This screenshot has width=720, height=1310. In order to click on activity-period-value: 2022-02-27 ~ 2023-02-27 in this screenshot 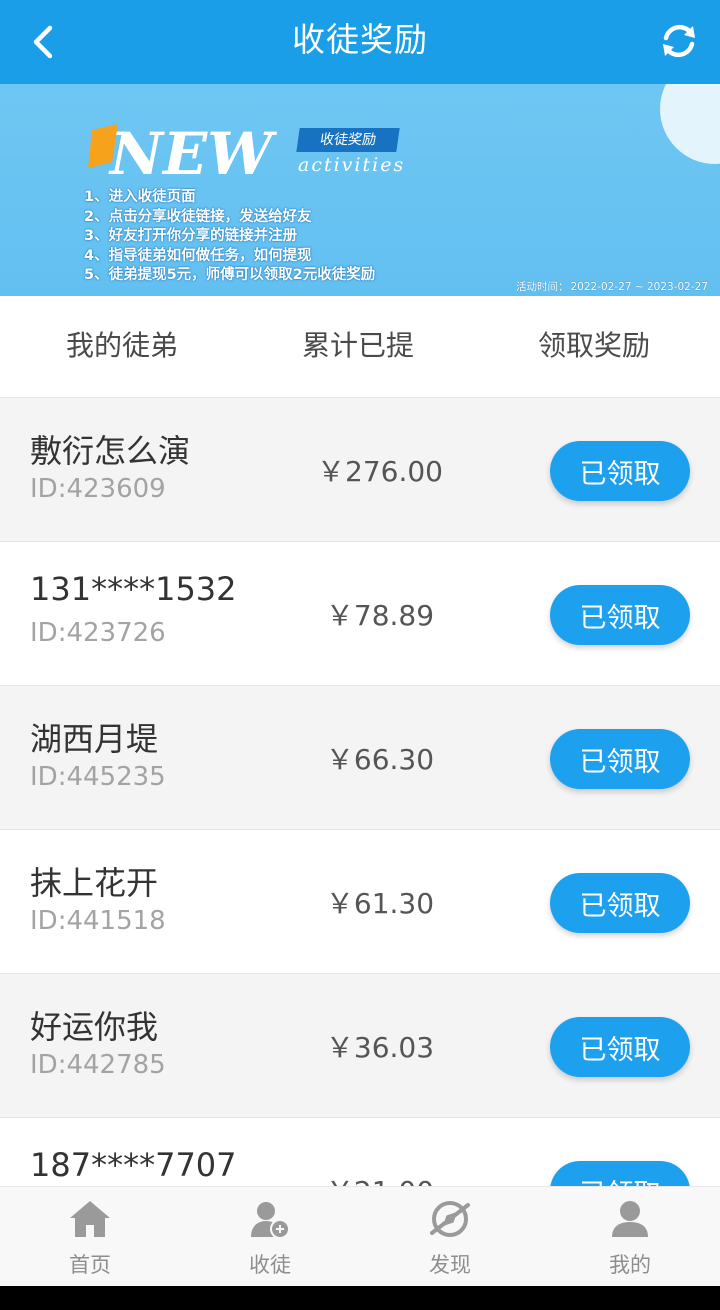, I will do `click(639, 287)`.